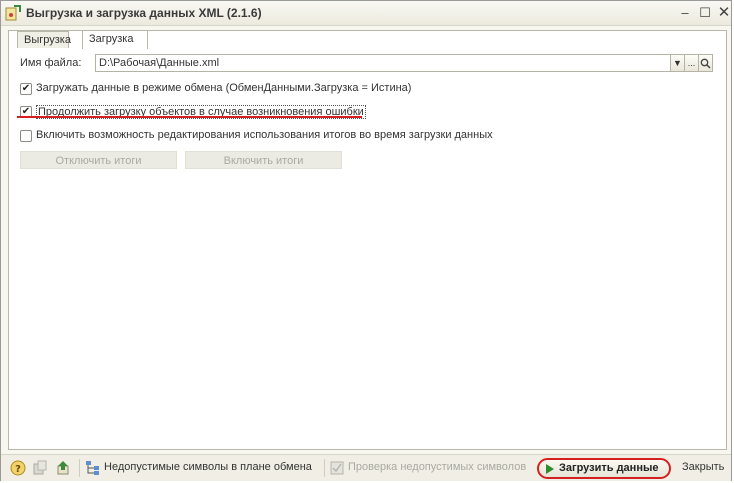 This screenshot has height=483, width=734. I want to click on magnifier-icon, so click(705, 63).